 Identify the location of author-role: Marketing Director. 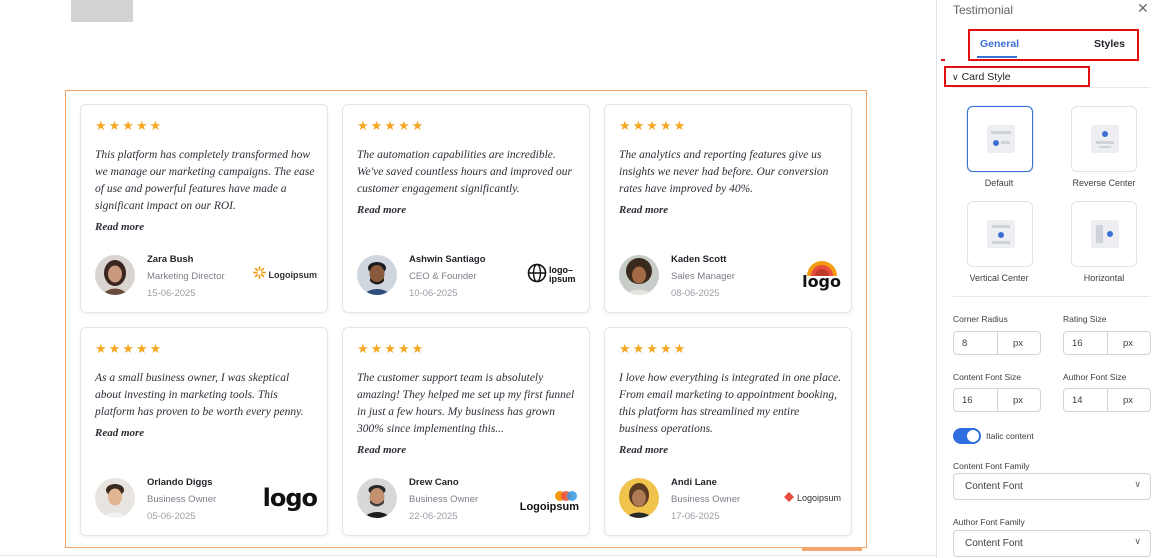
(186, 276).